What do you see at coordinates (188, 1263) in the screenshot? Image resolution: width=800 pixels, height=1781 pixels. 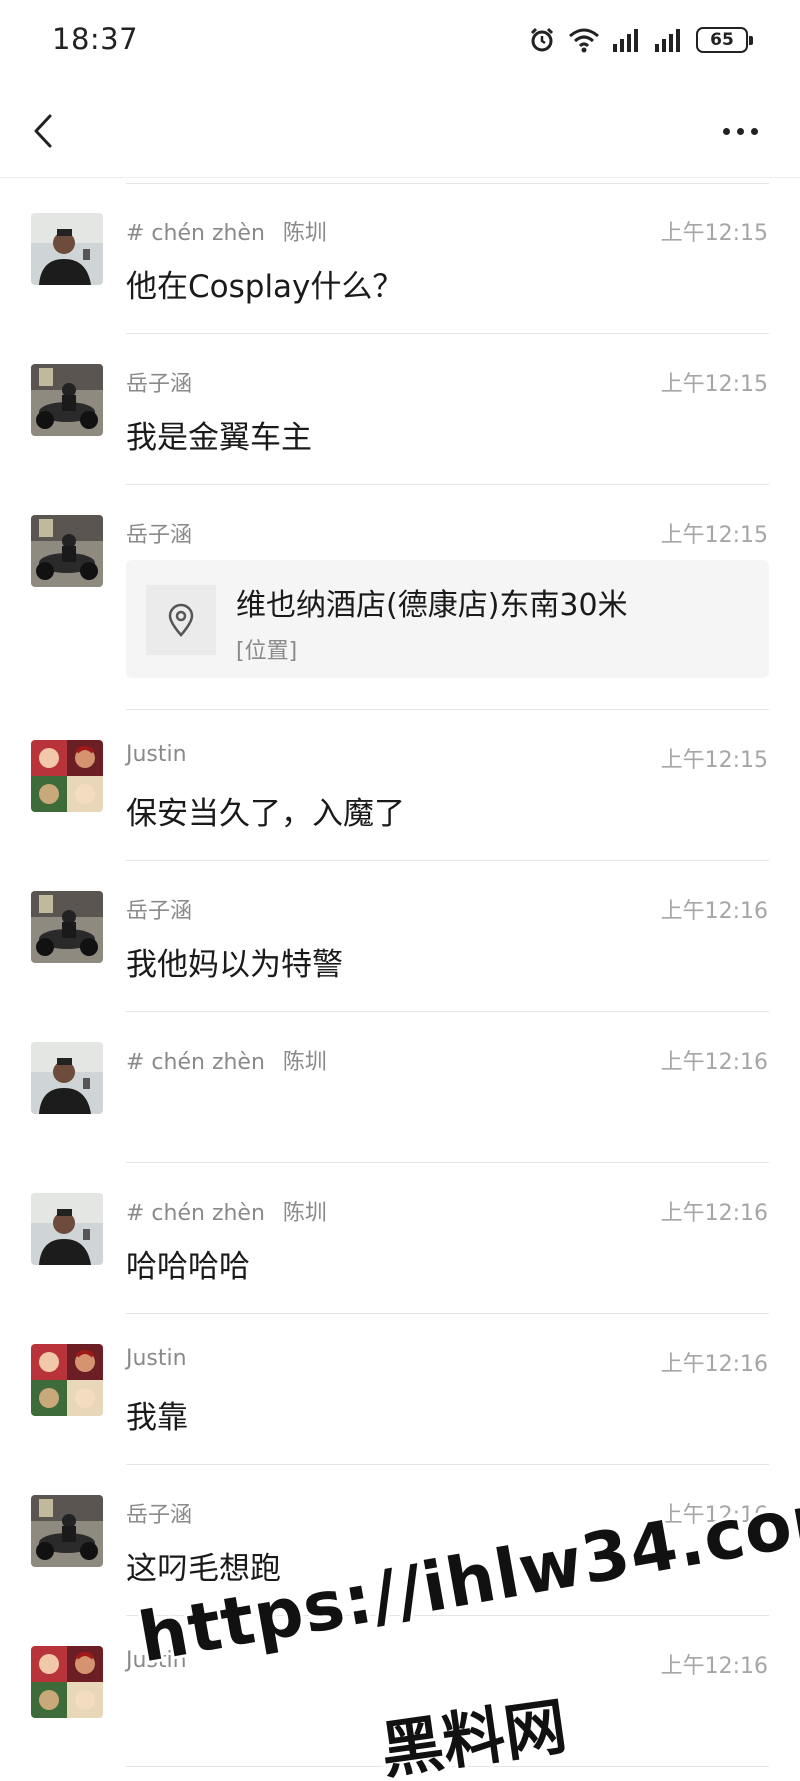 I see `message-text: 哈哈哈哈` at bounding box center [188, 1263].